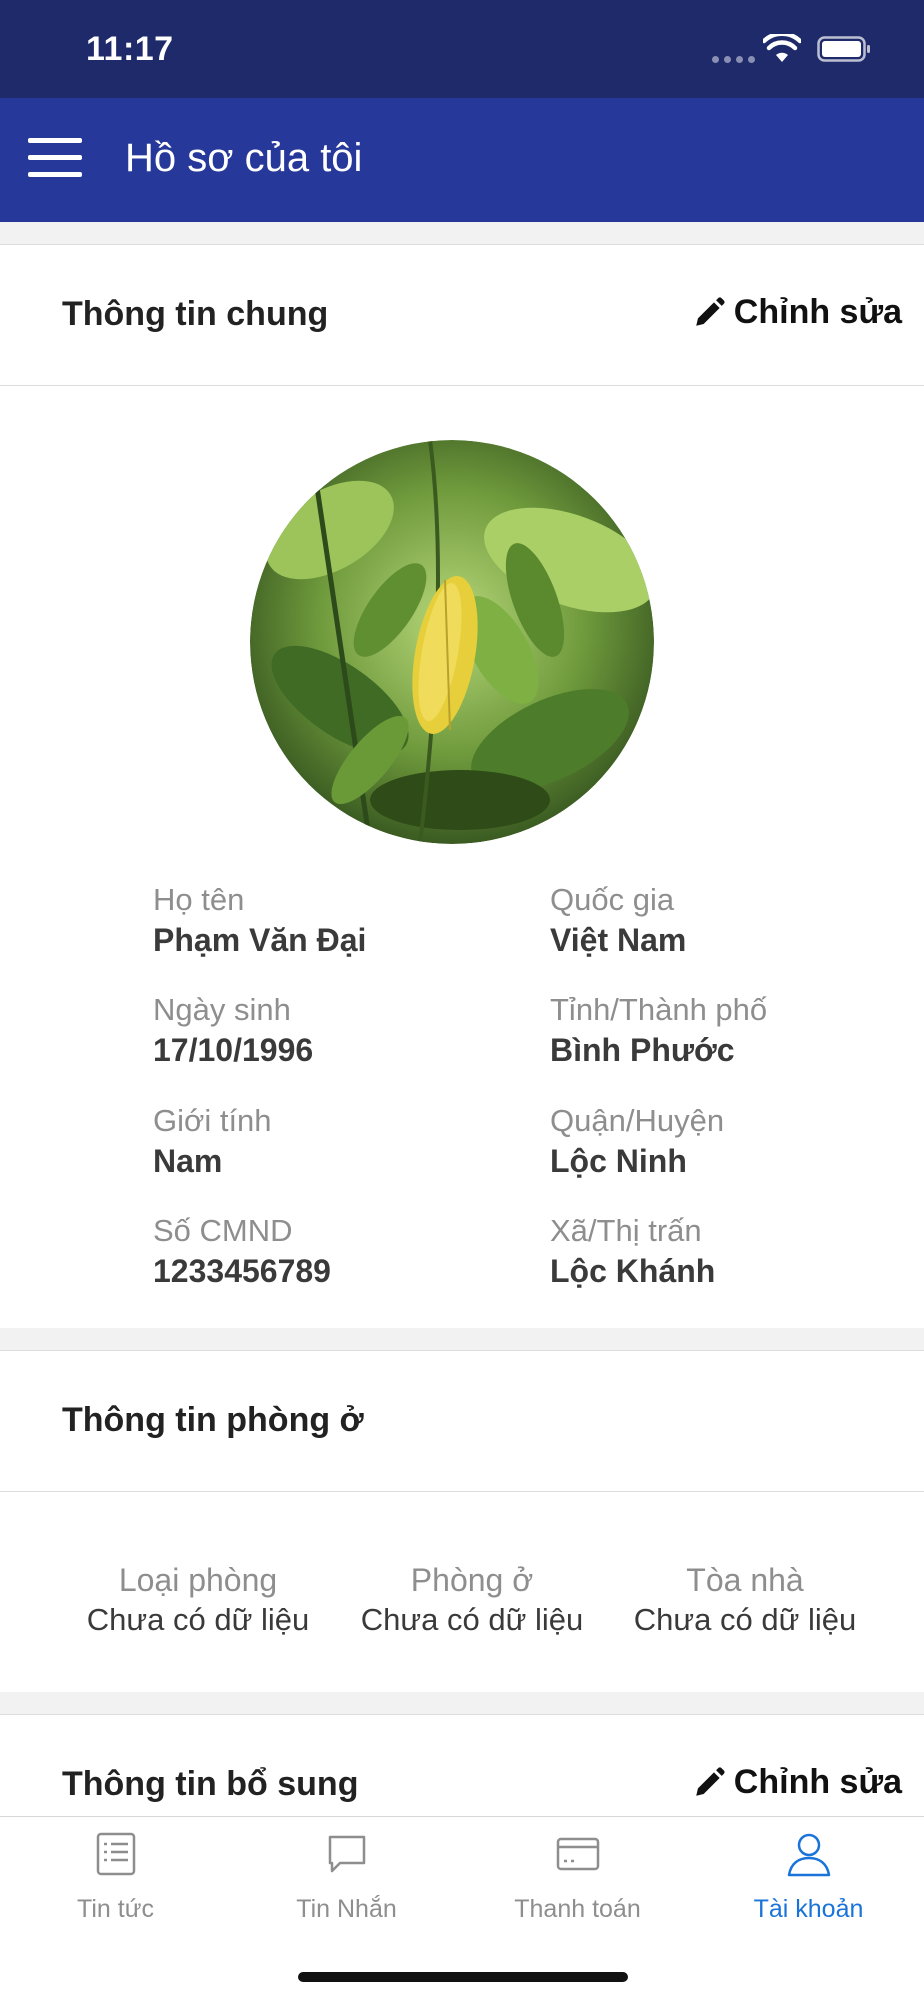 The height and width of the screenshot is (2001, 924). I want to click on field-gender: Giới tính Nam, so click(212, 1141).